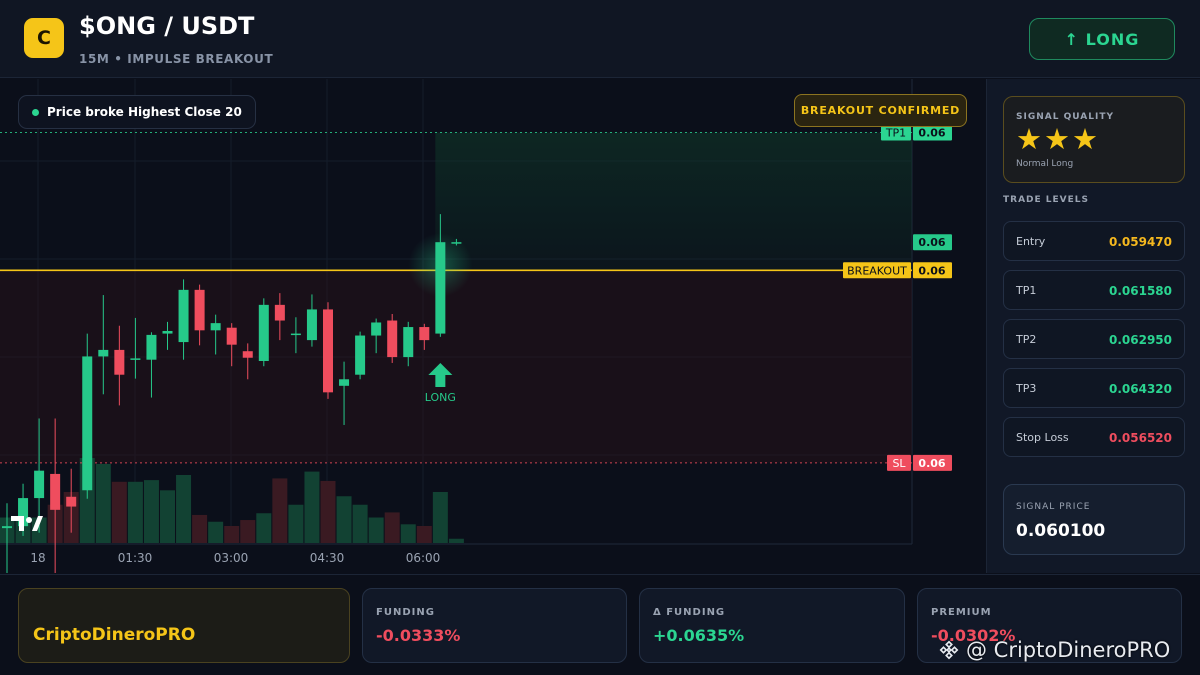 Image resolution: width=1200 pixels, height=675 pixels. I want to click on long-signal-button: ↑ LONG, so click(1102, 39).